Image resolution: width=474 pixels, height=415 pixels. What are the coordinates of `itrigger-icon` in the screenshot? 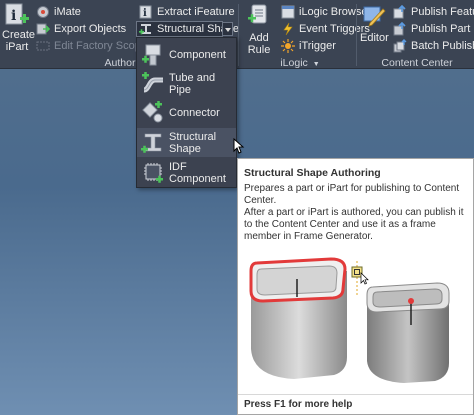 It's located at (288, 46).